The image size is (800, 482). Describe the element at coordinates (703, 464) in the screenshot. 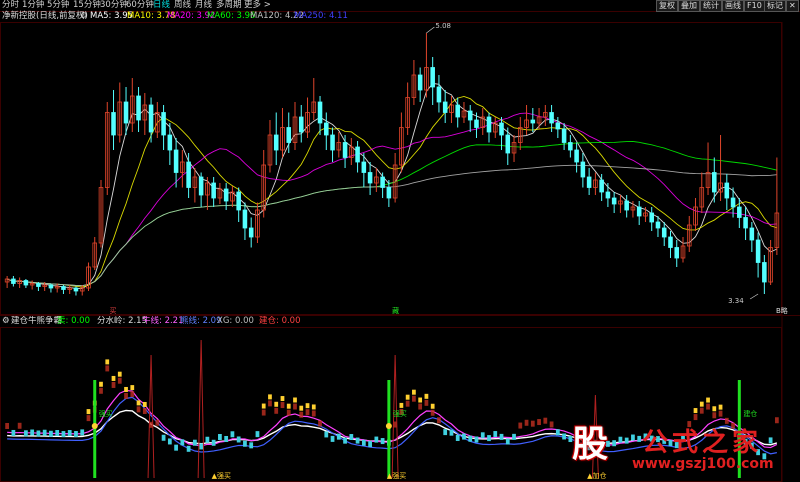

I see `brand-url: www.gszj100.com` at that location.